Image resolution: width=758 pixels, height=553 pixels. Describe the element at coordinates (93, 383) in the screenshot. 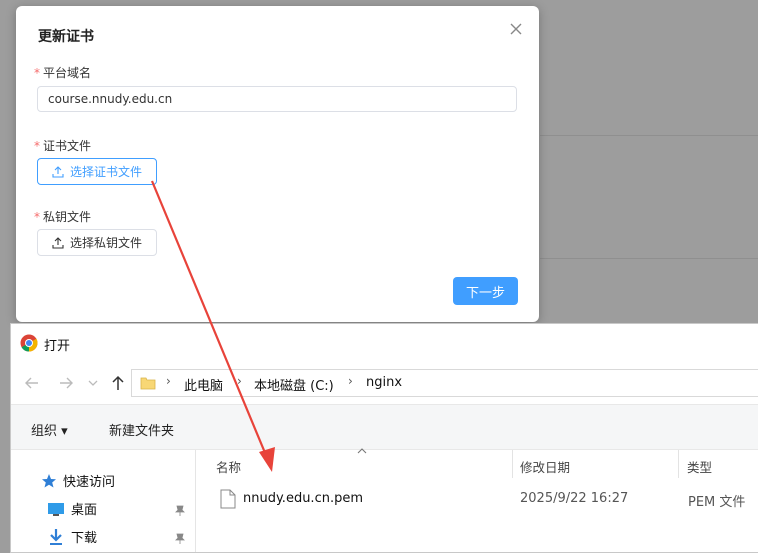

I see `chevron-down-icon` at that location.